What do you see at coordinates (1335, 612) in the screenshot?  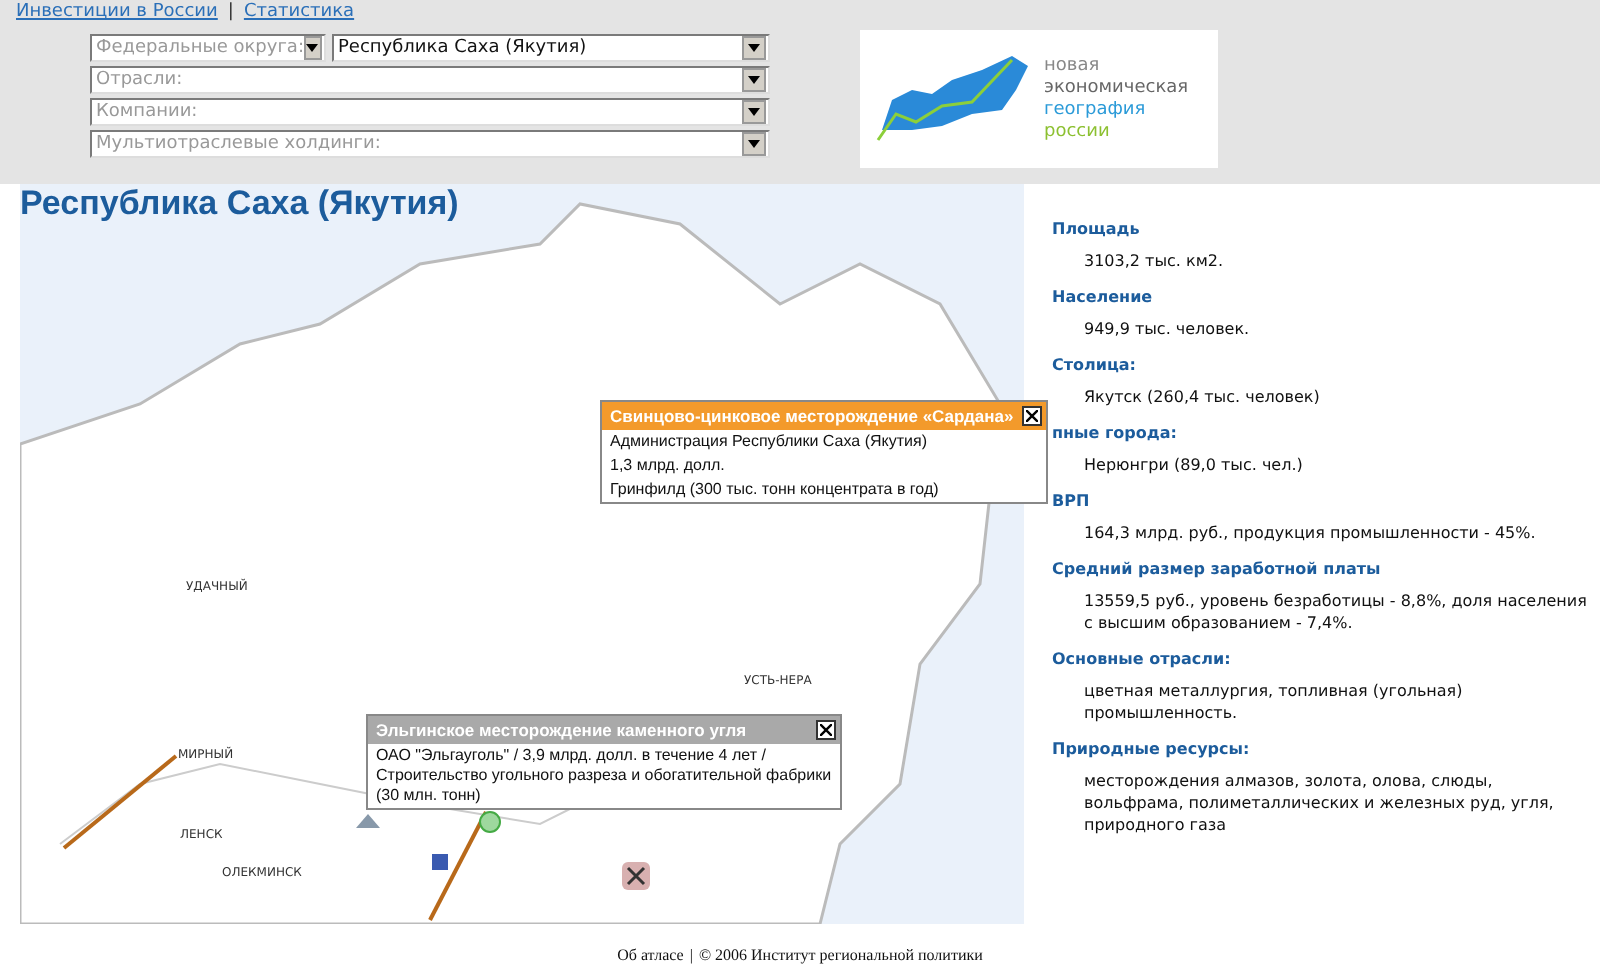 I see `fact-text: 13559,5 руб., уровень безработицы - 8,8%, доля населения с высшим образованием - 7,4%.` at bounding box center [1335, 612].